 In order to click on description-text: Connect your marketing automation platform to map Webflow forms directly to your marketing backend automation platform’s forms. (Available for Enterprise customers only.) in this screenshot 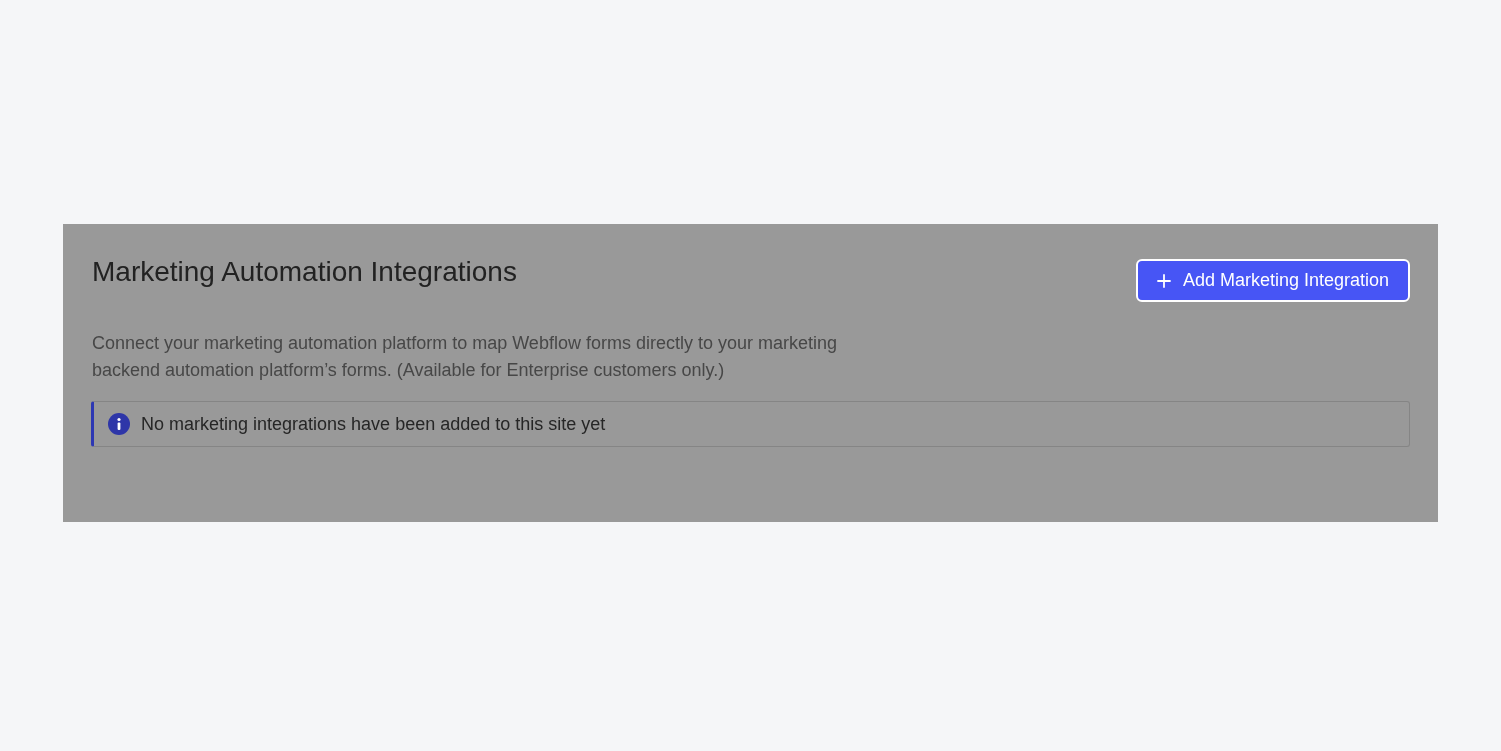, I will do `click(464, 357)`.